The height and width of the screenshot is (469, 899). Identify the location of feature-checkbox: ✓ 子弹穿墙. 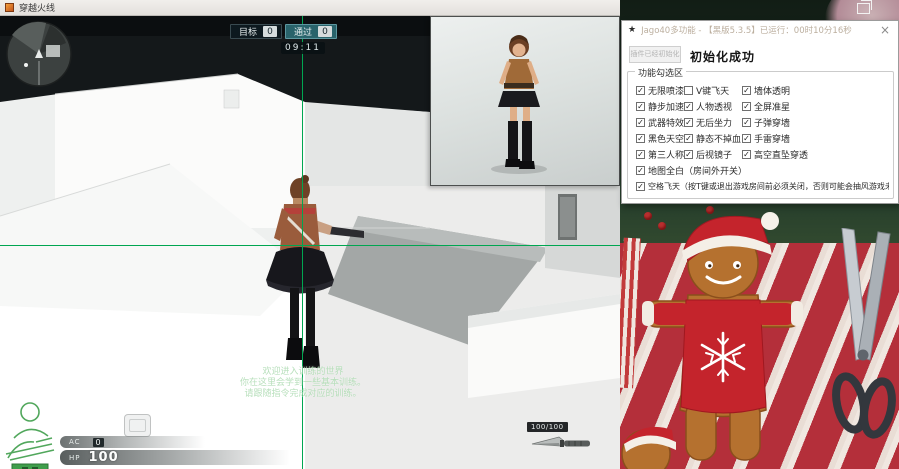
(815, 122).